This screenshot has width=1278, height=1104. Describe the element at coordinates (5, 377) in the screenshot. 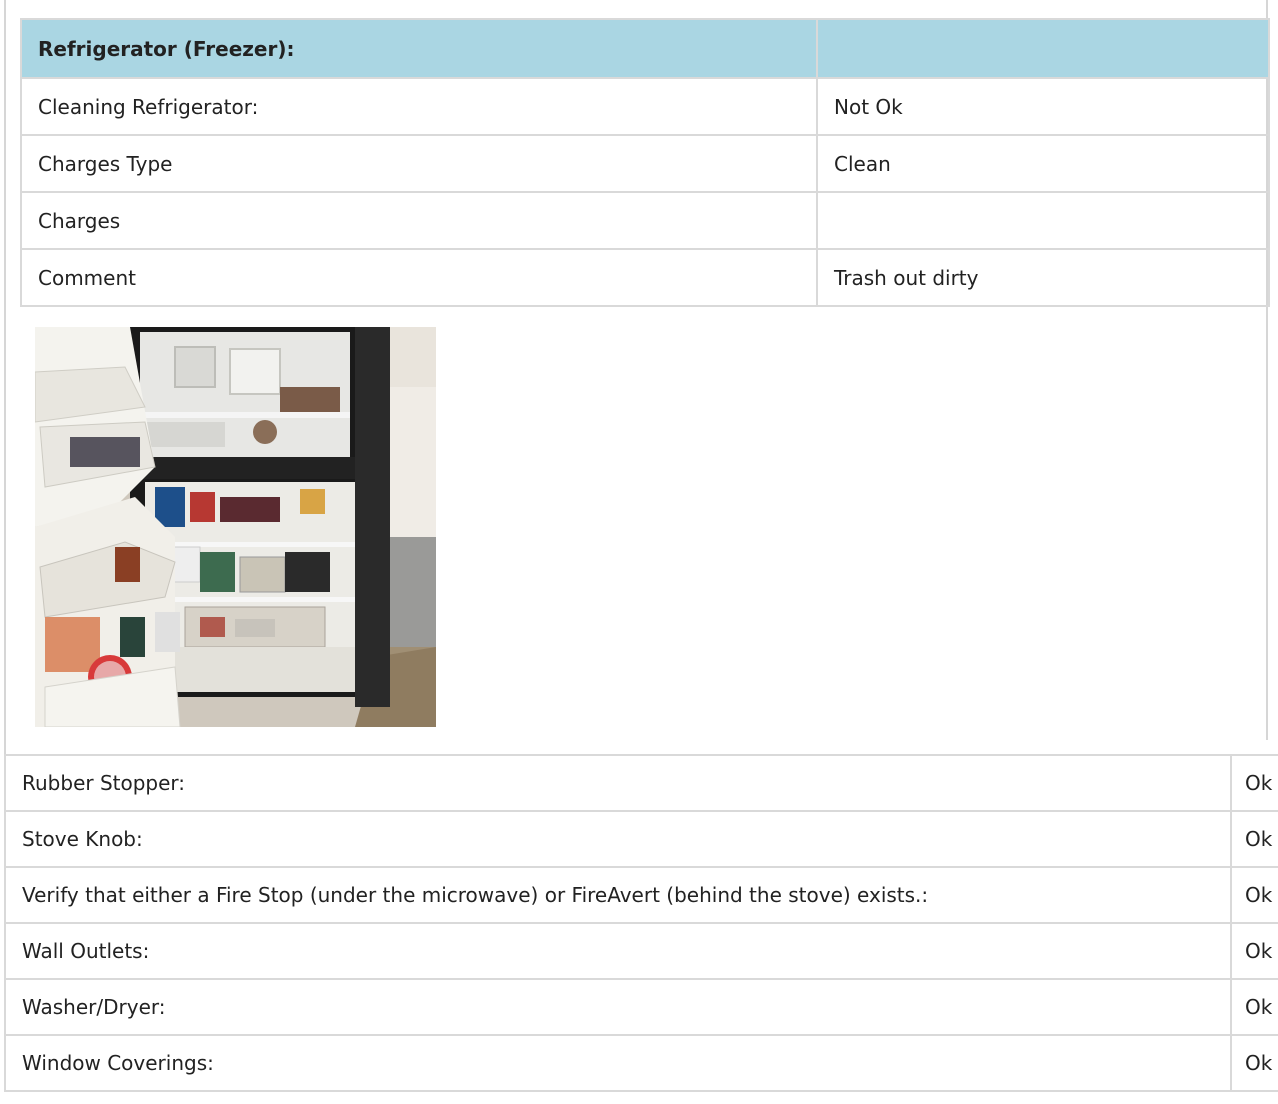

I see `outer-left-border` at that location.